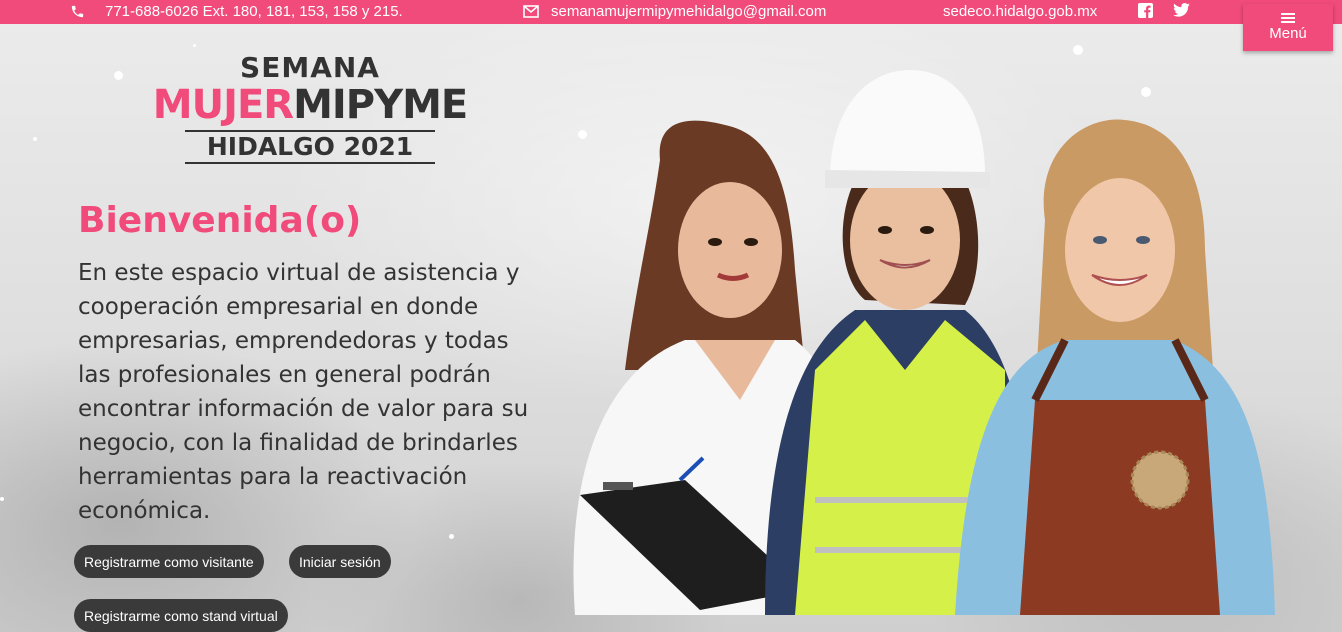 The height and width of the screenshot is (632, 1342). Describe the element at coordinates (531, 11) in the screenshot. I see `envelope-icon` at that location.